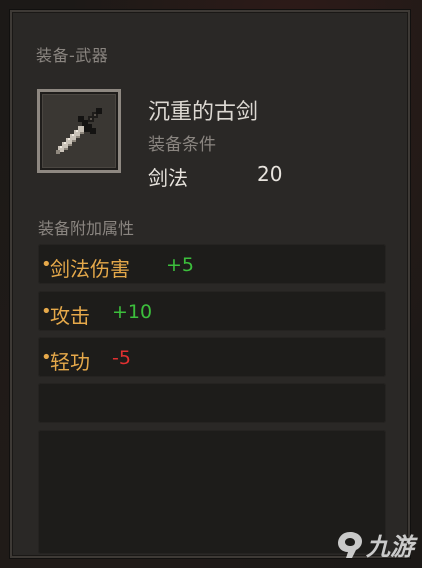 The width and height of the screenshot is (422, 568). Describe the element at coordinates (203, 112) in the screenshot. I see `item-name: 沉重的古剑` at that location.